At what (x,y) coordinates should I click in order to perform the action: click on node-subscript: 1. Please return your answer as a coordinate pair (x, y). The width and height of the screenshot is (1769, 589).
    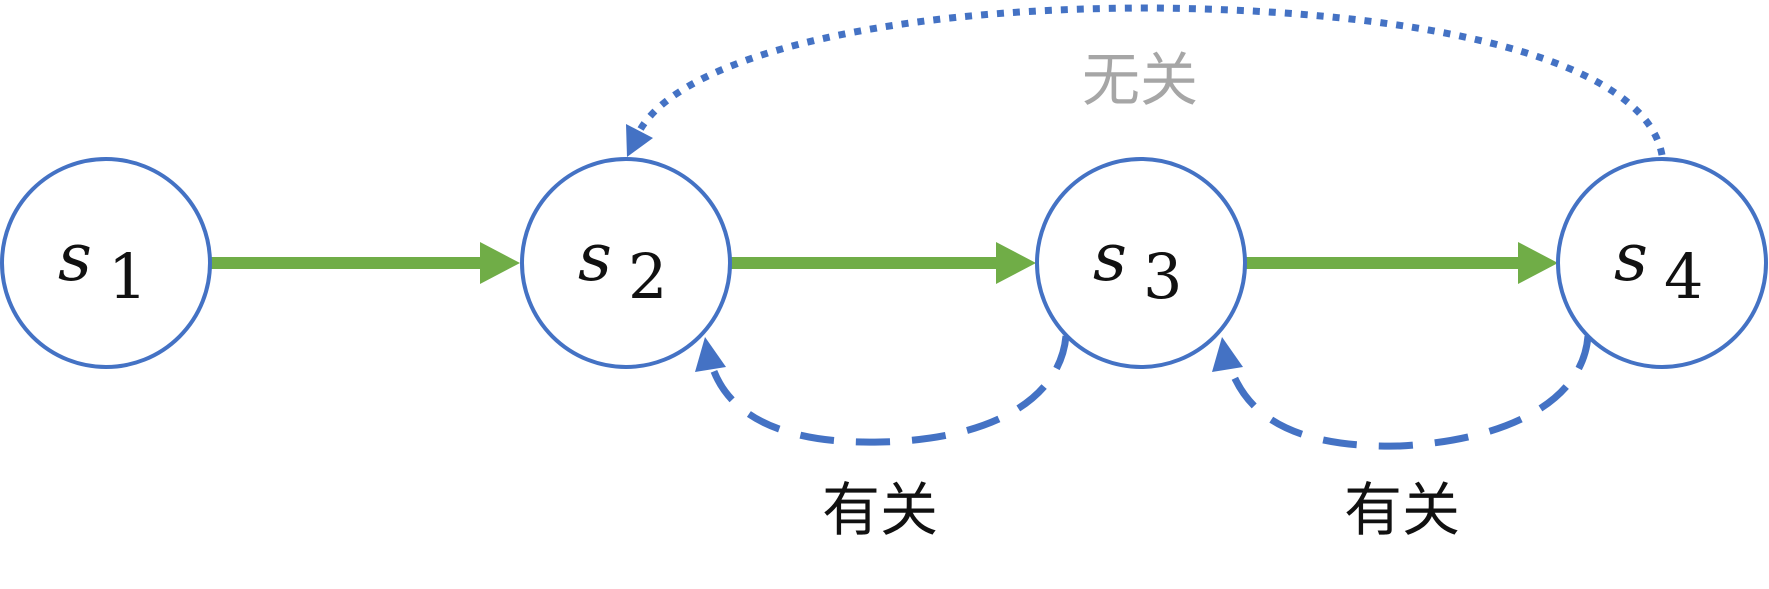
    Looking at the image, I should click on (127, 276).